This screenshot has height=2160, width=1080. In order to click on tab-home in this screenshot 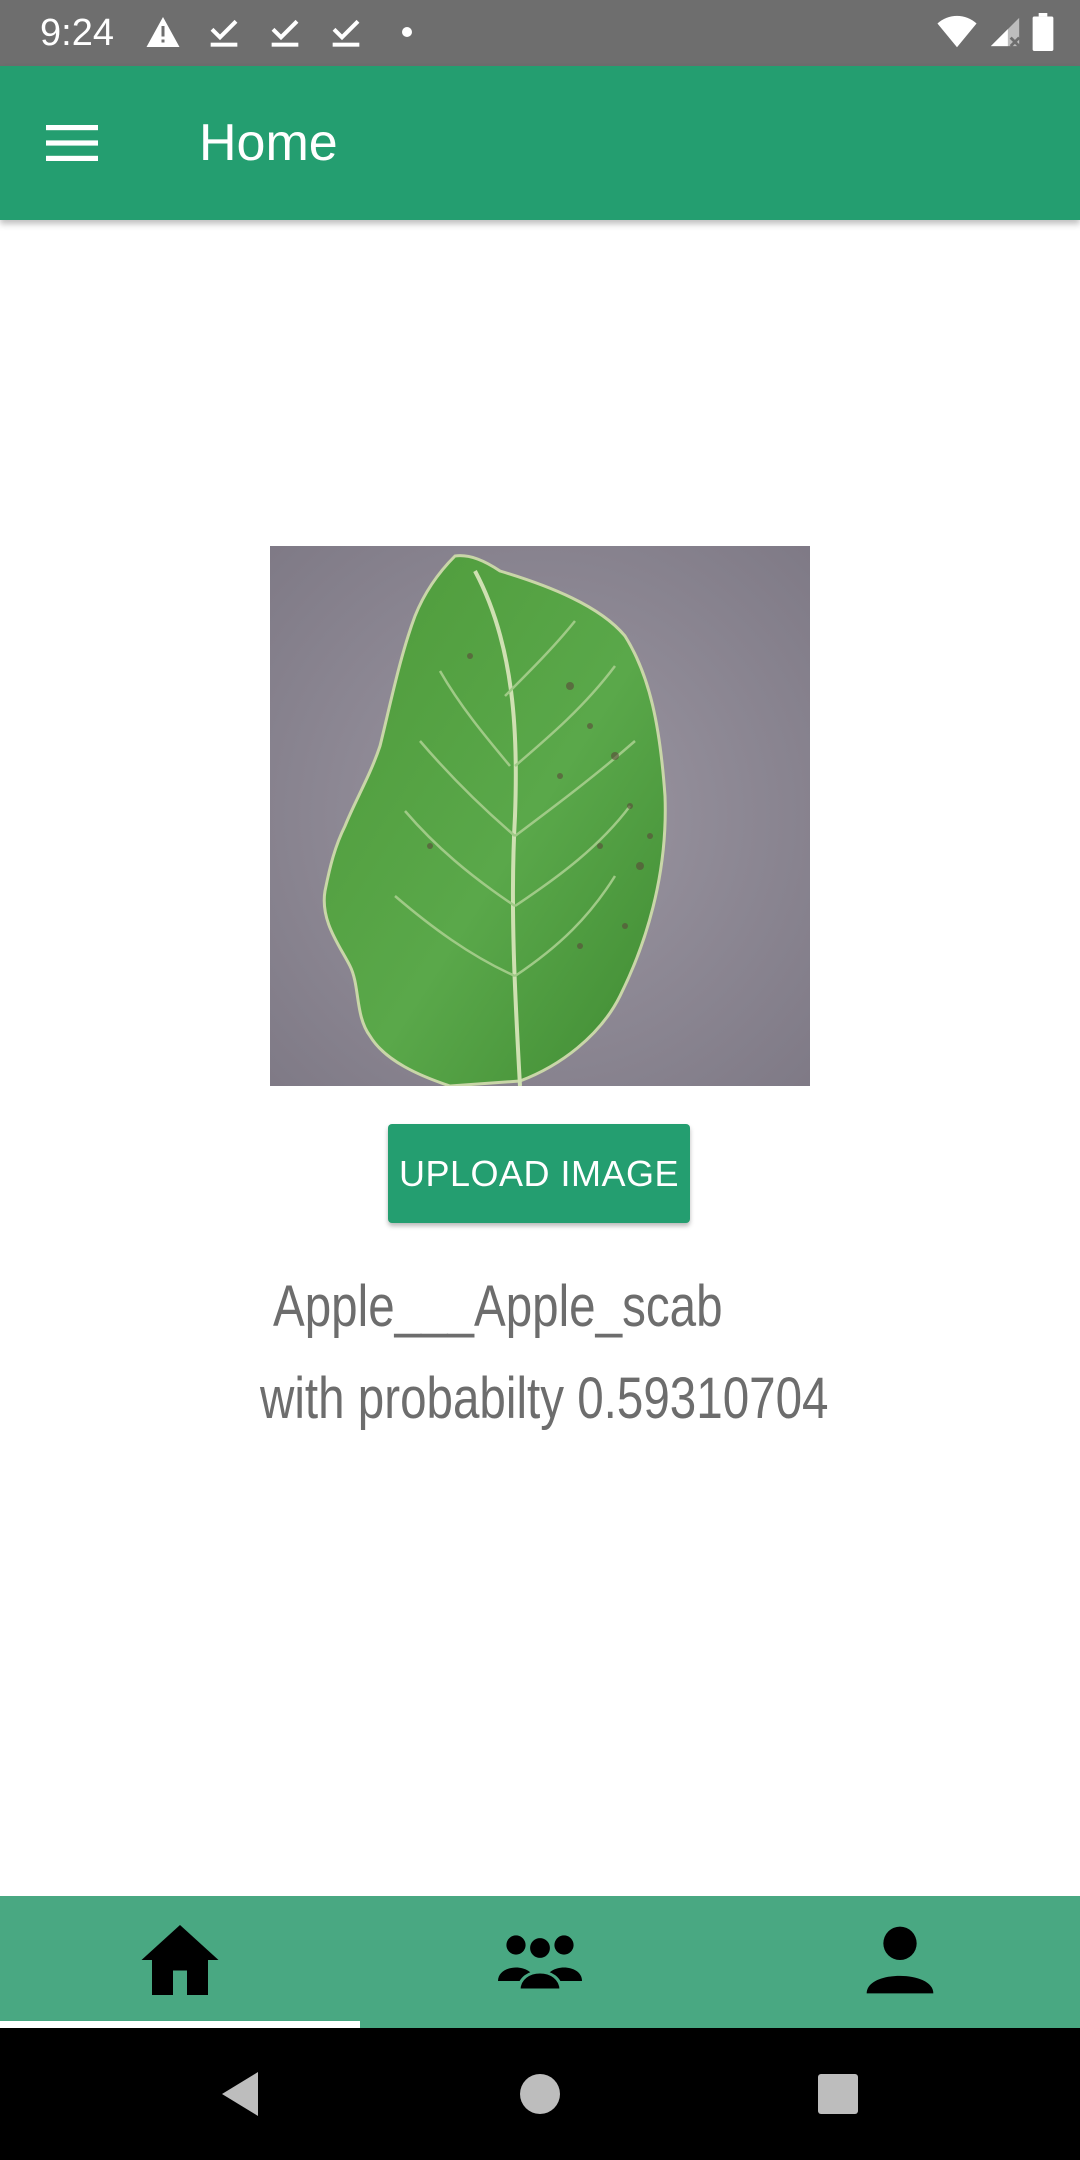, I will do `click(180, 1962)`.